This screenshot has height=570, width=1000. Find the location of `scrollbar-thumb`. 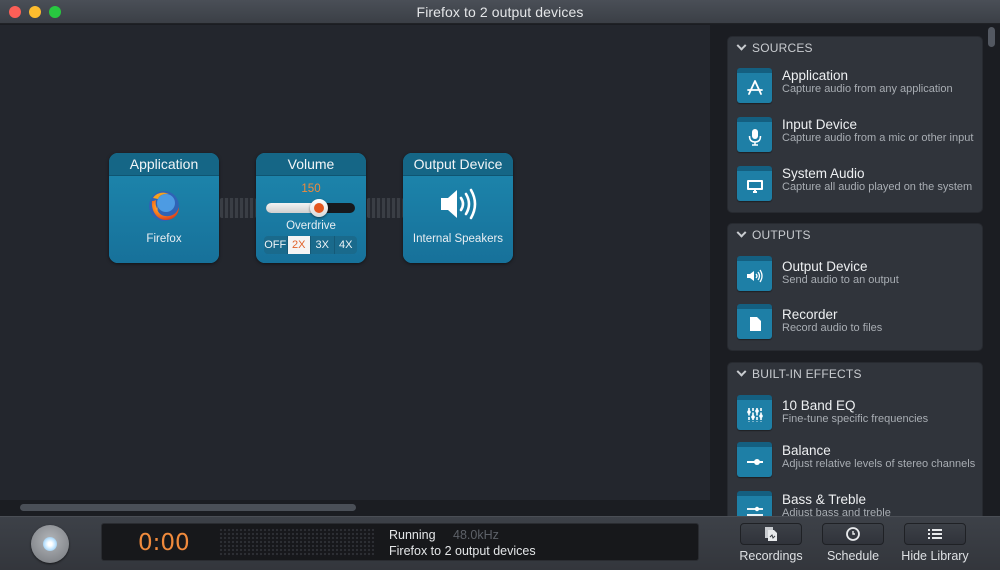

scrollbar-thumb is located at coordinates (188, 507).